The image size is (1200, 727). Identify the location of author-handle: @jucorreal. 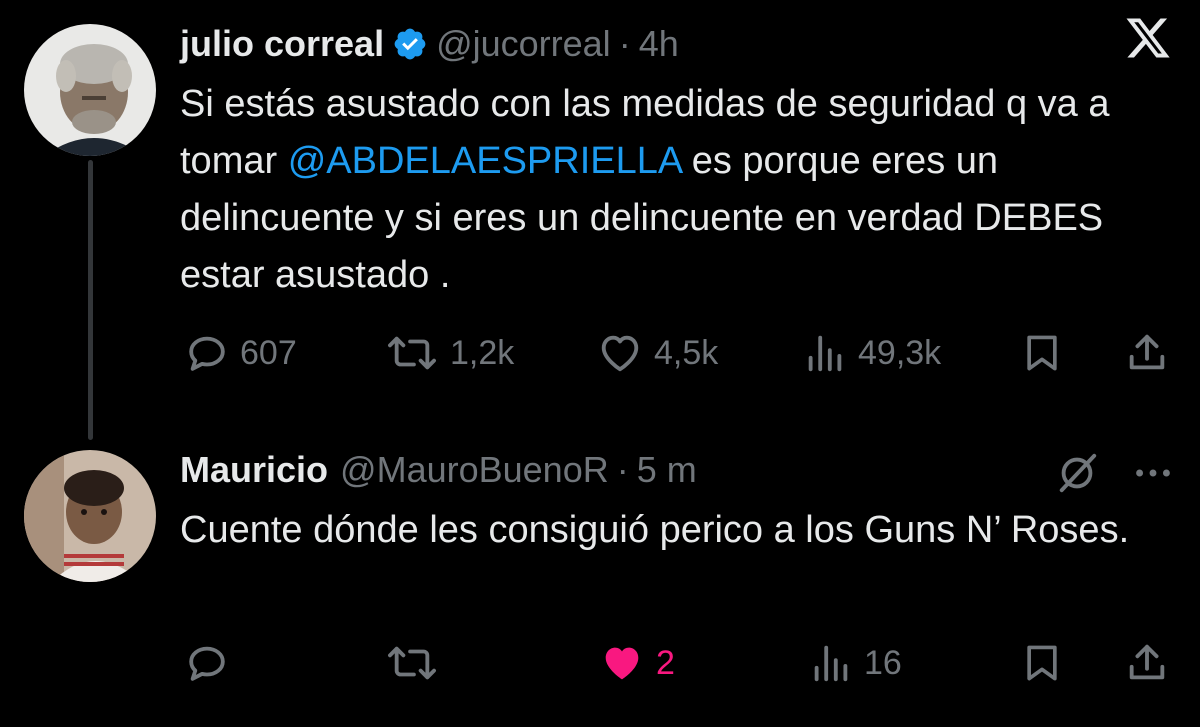
(523, 44).